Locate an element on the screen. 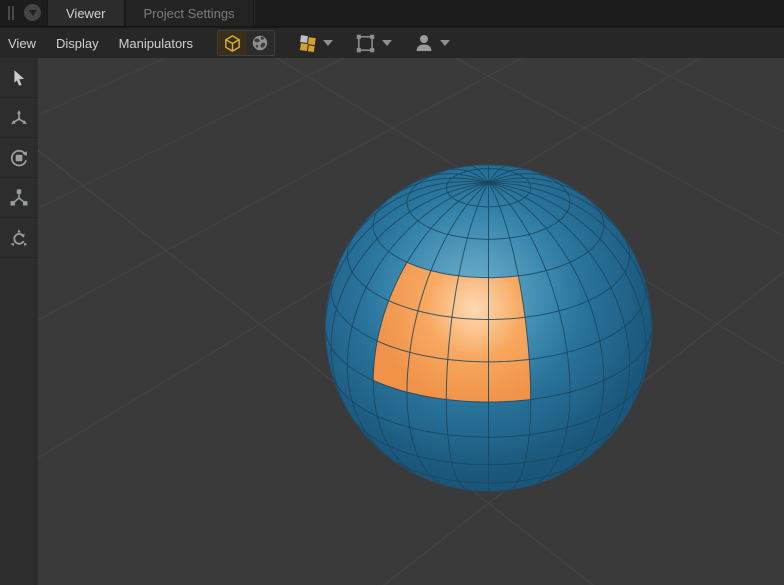 This screenshot has height=585, width=784. translate-icon is located at coordinates (19, 116).